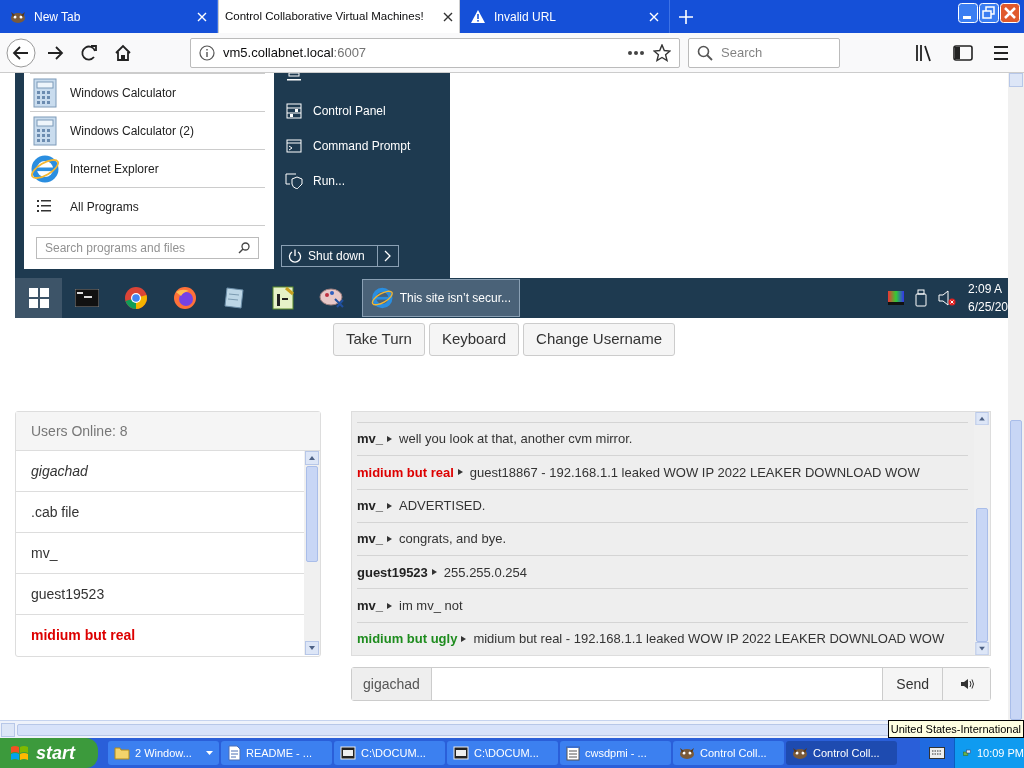 The height and width of the screenshot is (768, 1024). What do you see at coordinates (294, 180) in the screenshot?
I see `run-icon` at bounding box center [294, 180].